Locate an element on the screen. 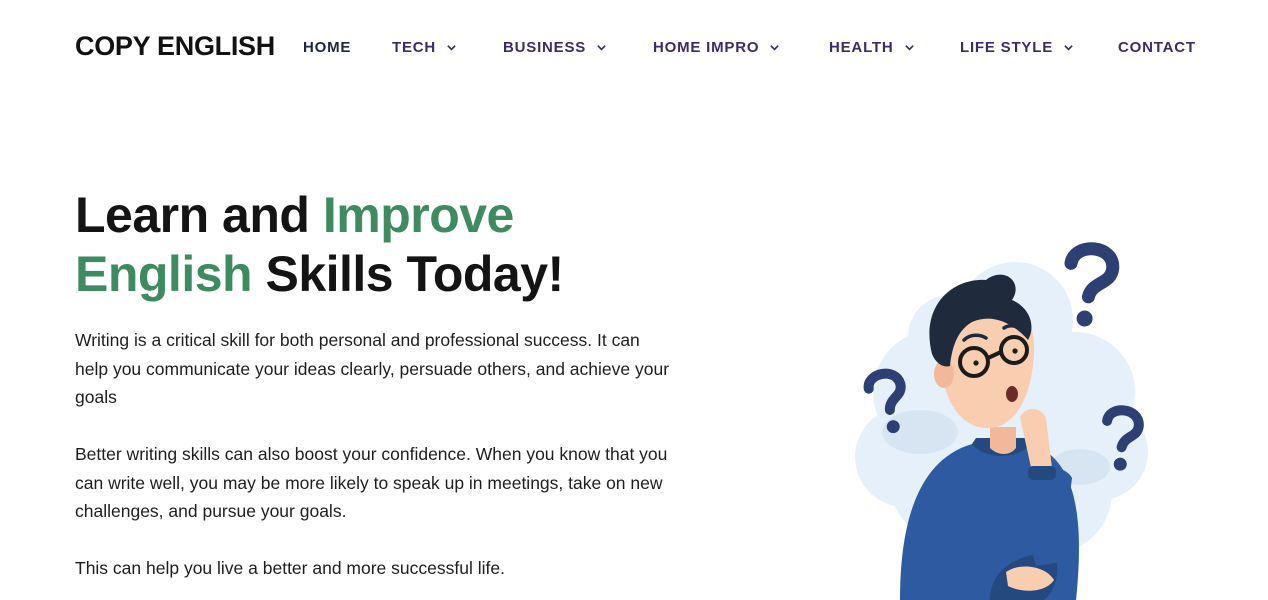 The width and height of the screenshot is (1268, 600). nav-item-tech: TECH is located at coordinates (424, 47).